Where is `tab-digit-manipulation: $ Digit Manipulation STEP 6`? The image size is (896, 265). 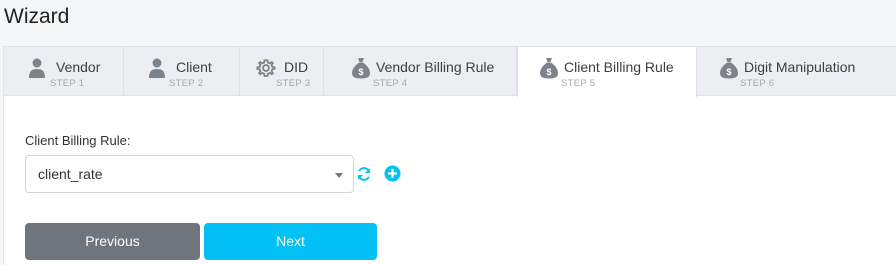
tab-digit-manipulation: $ Digit Manipulation STEP 6 is located at coordinates (796, 71).